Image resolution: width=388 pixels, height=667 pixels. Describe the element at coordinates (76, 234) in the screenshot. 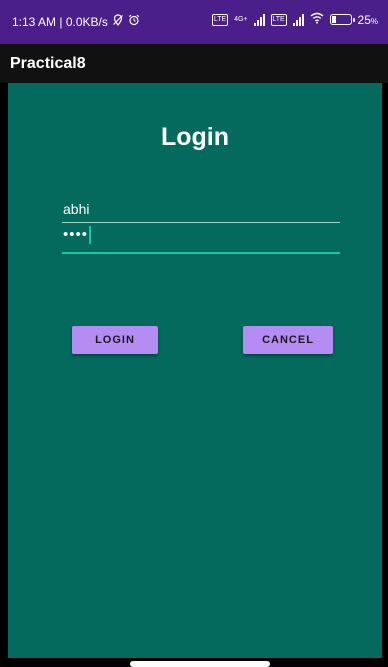

I see `password-mask: ••••` at that location.